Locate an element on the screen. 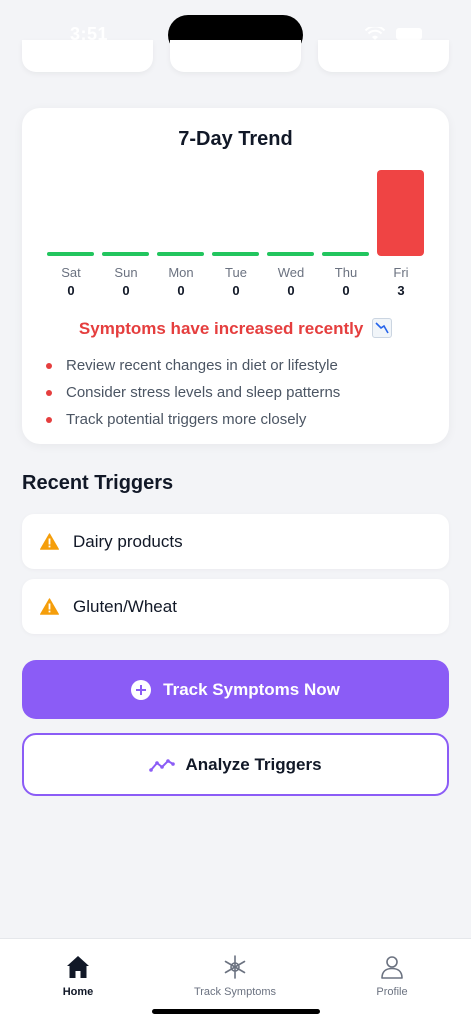 This screenshot has height=1024, width=471. track-symptoms-label: Track Symptoms Now is located at coordinates (251, 689).